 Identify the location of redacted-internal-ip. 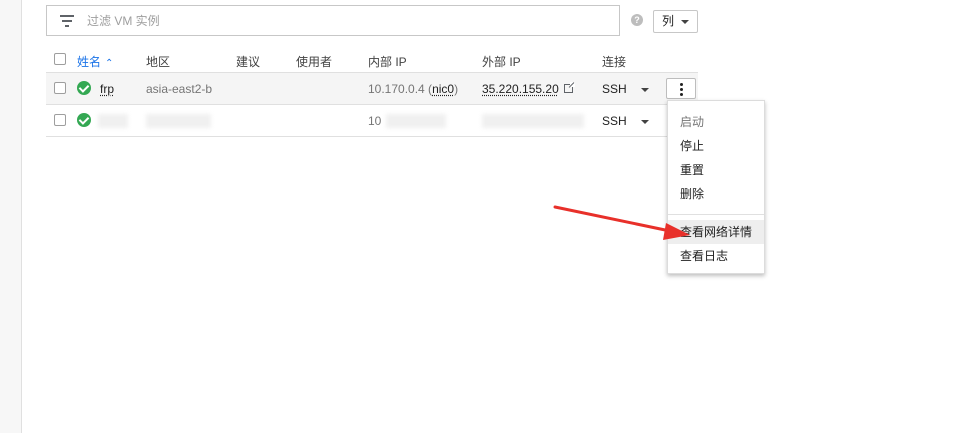
(416, 121).